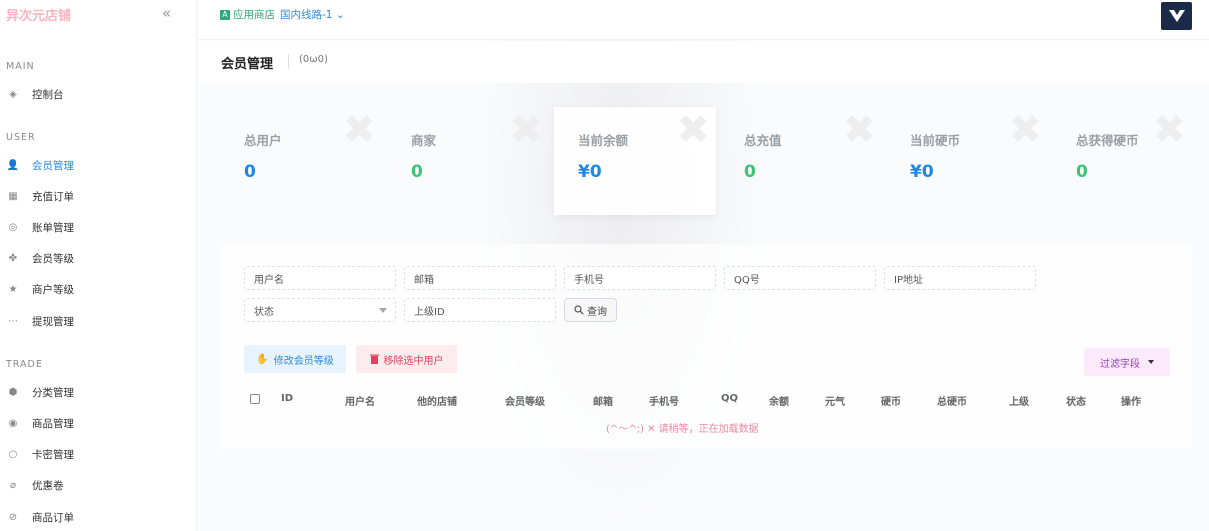  Describe the element at coordinates (264, 312) in the screenshot. I see `status-select-value: 状态` at that location.